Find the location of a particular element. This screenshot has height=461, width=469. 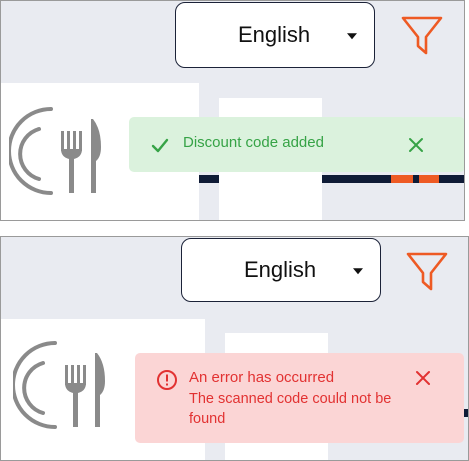

alert-circle-icon is located at coordinates (167, 380).